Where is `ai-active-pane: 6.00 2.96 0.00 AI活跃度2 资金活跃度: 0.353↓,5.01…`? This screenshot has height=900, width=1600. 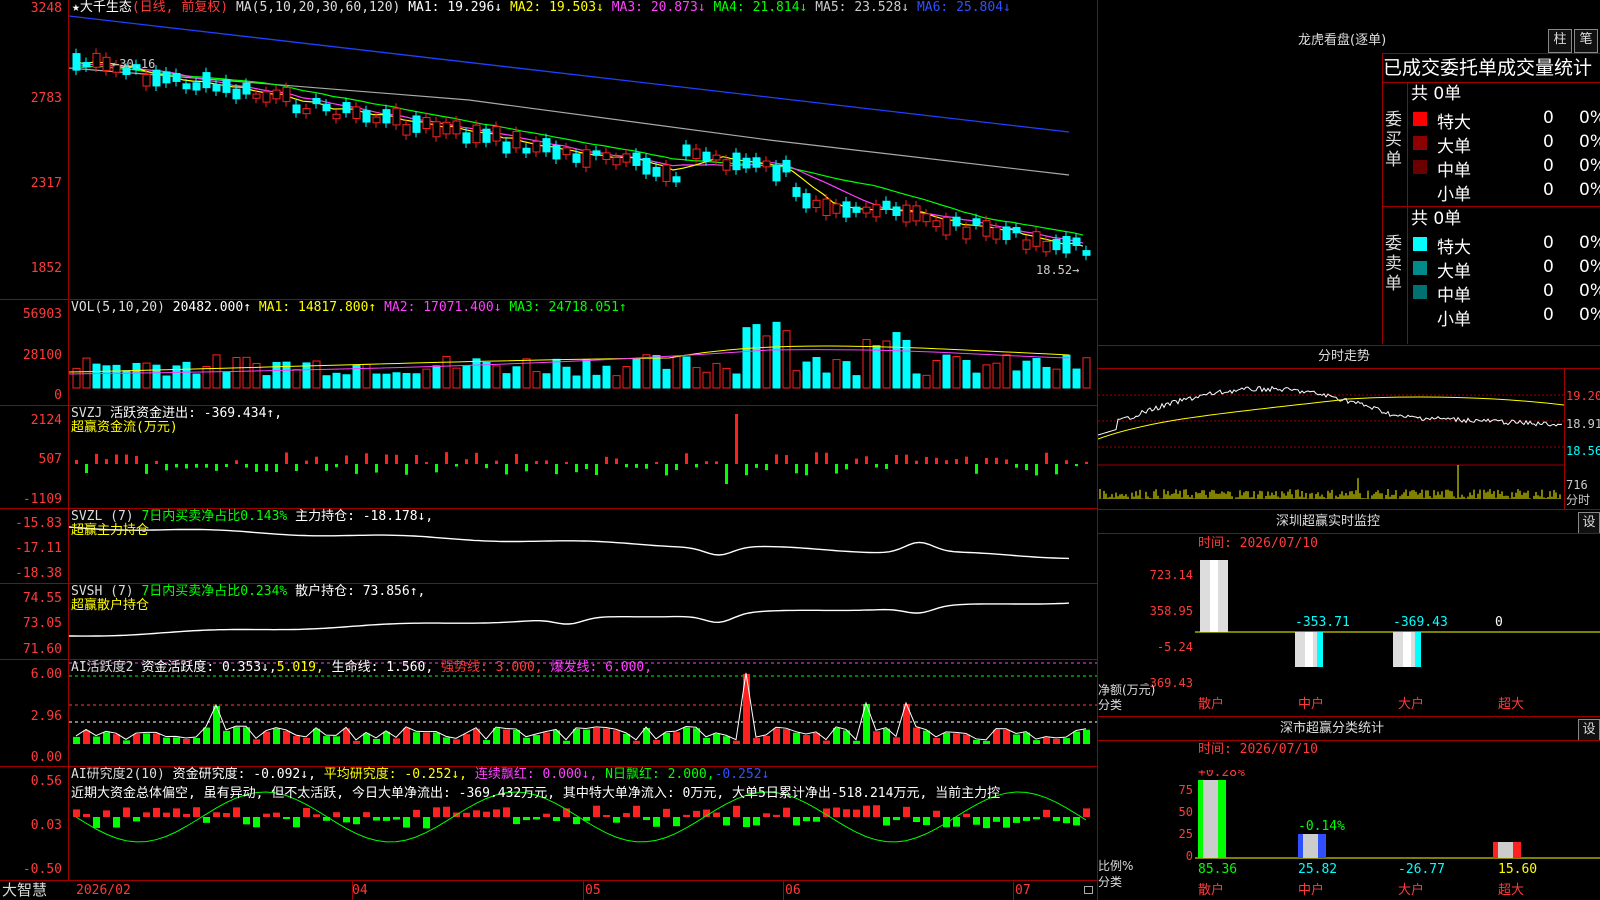
ai-active-pane: 6.00 2.96 0.00 AI活跃度2 资金活跃度: 0.353↓,5.01… is located at coordinates (548, 713).